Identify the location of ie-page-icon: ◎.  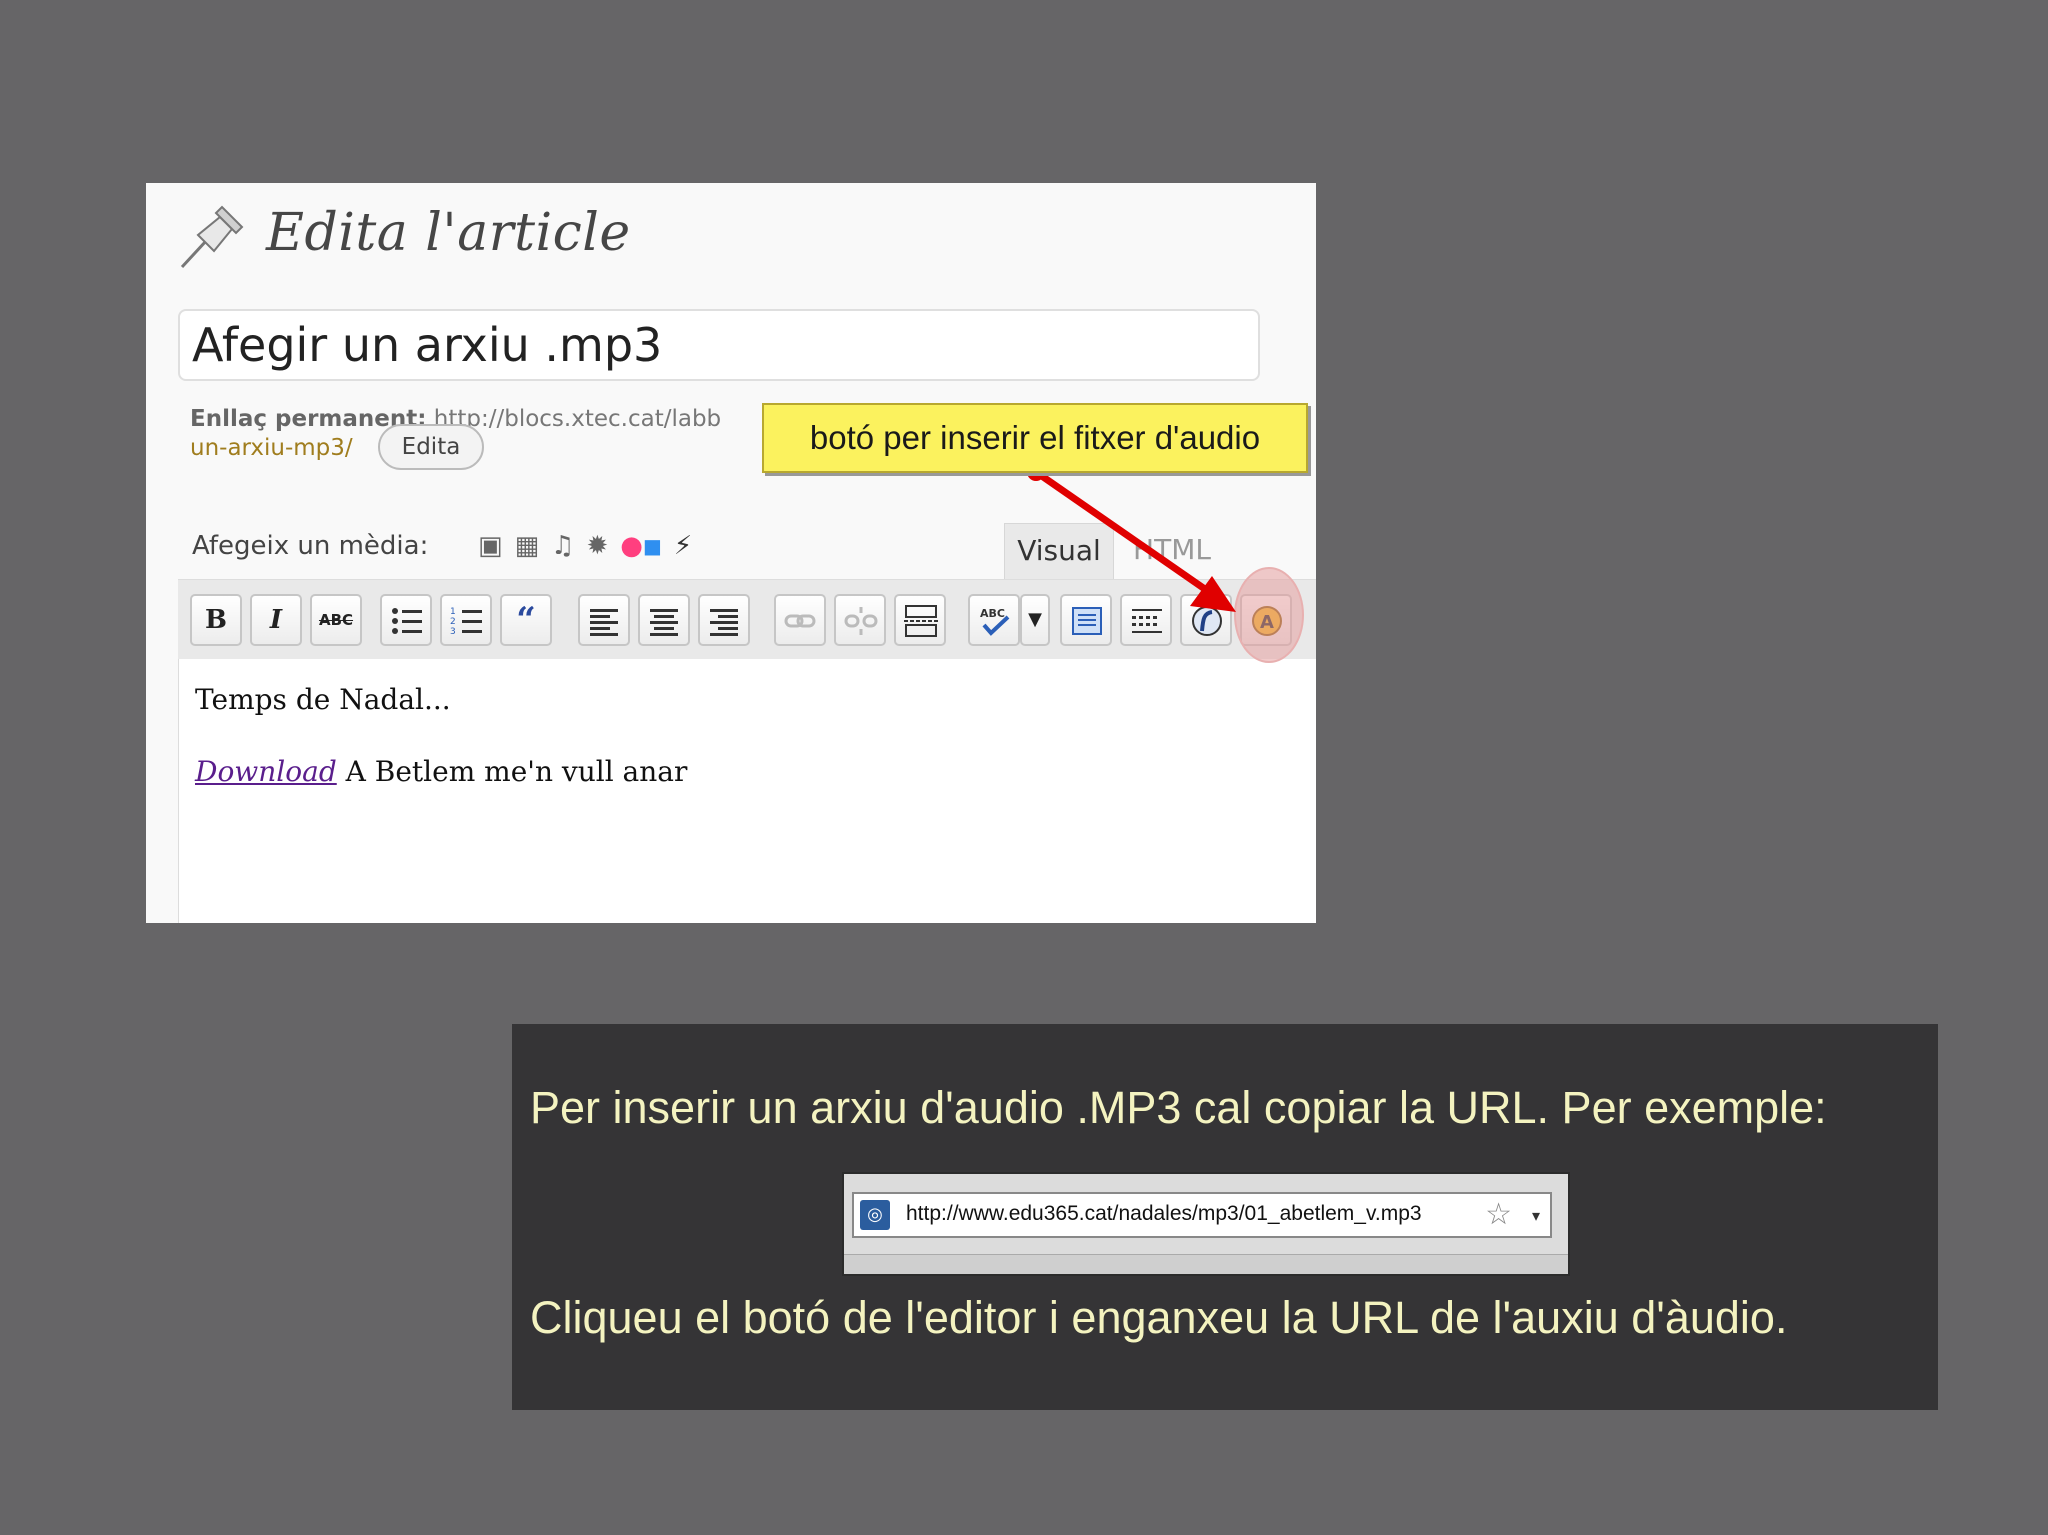
(875, 1215).